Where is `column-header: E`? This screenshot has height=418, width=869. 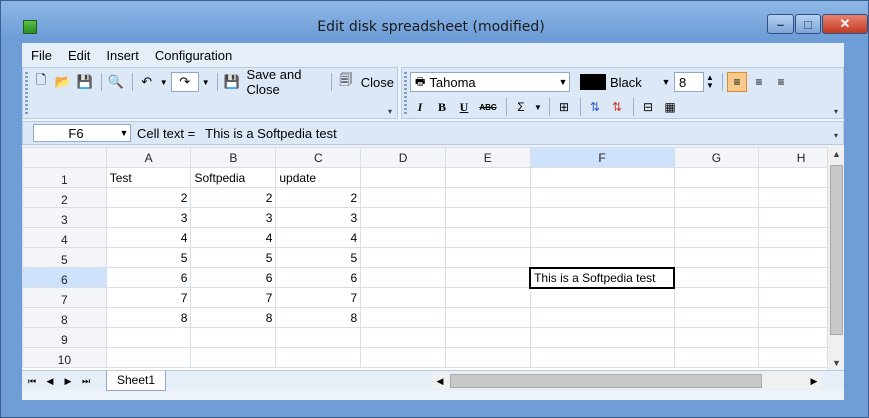 column-header: E is located at coordinates (487, 157).